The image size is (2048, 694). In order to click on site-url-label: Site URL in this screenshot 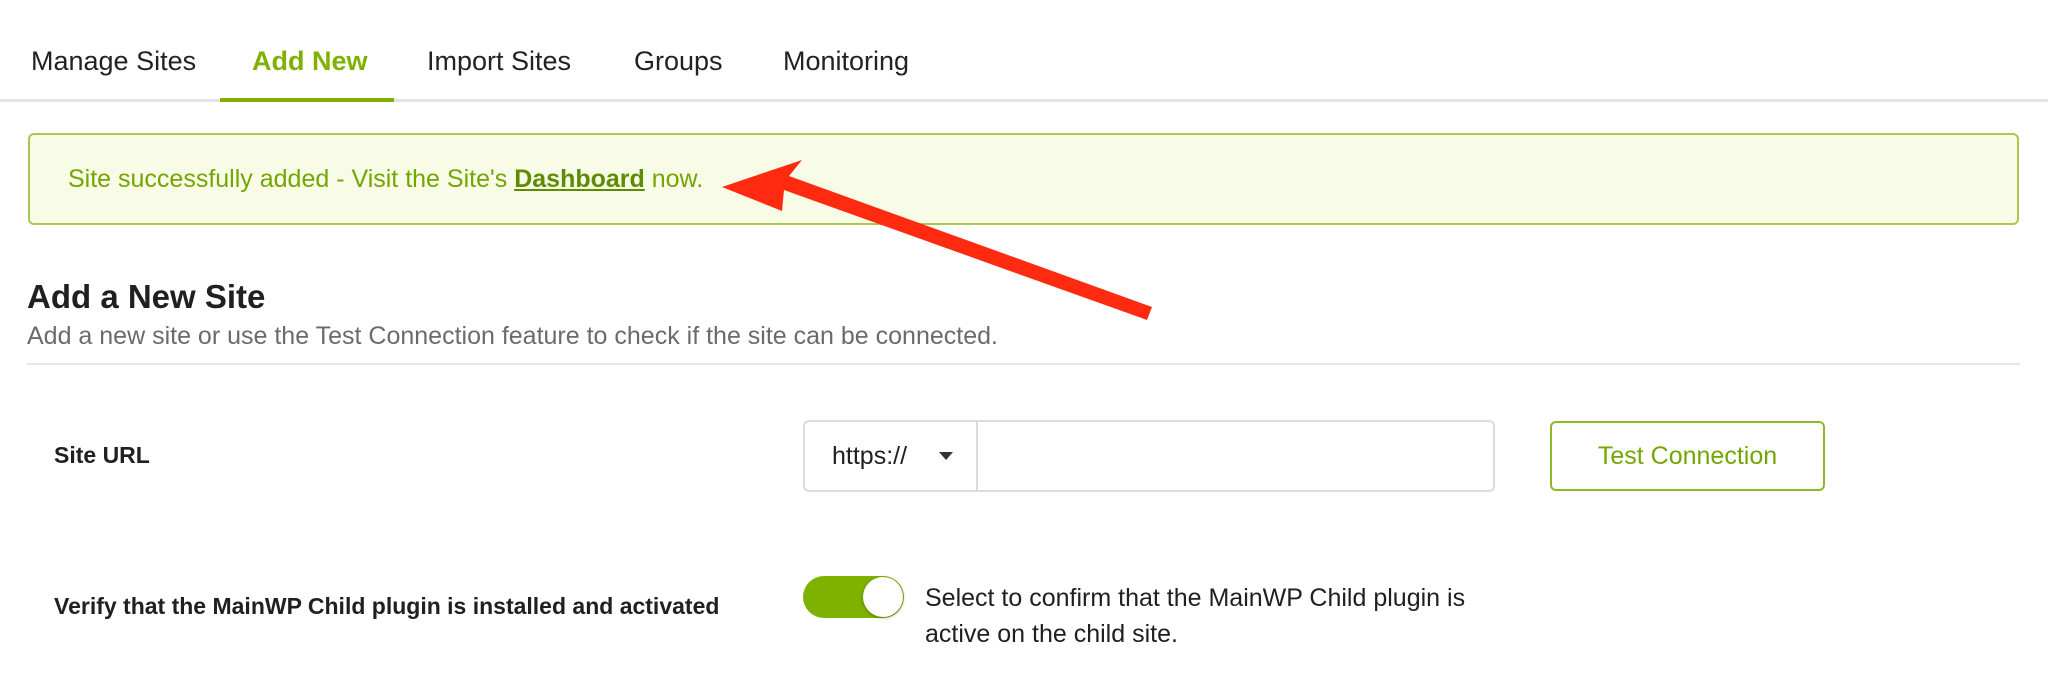, I will do `click(102, 455)`.